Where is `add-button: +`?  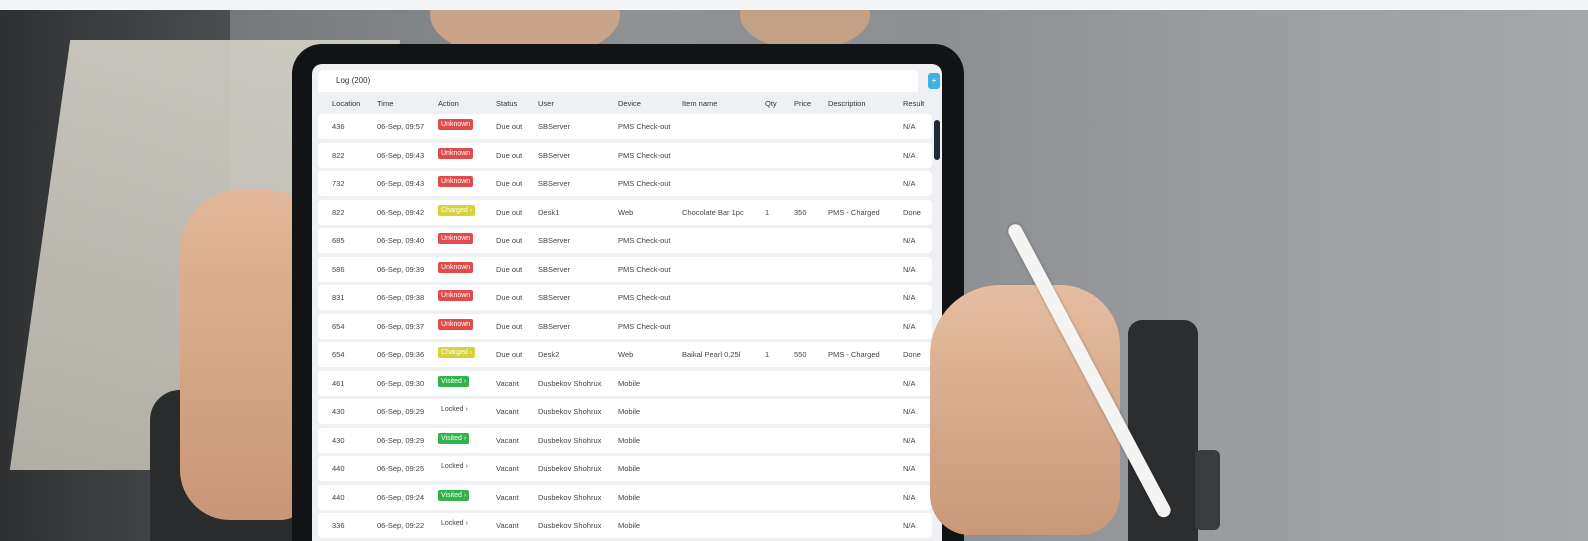 add-button: + is located at coordinates (934, 81).